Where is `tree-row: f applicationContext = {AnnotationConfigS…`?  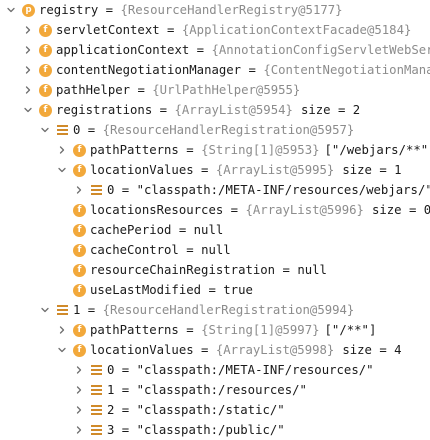 tree-row: f applicationContext = {AnnotationConfigS… is located at coordinates (215, 50).